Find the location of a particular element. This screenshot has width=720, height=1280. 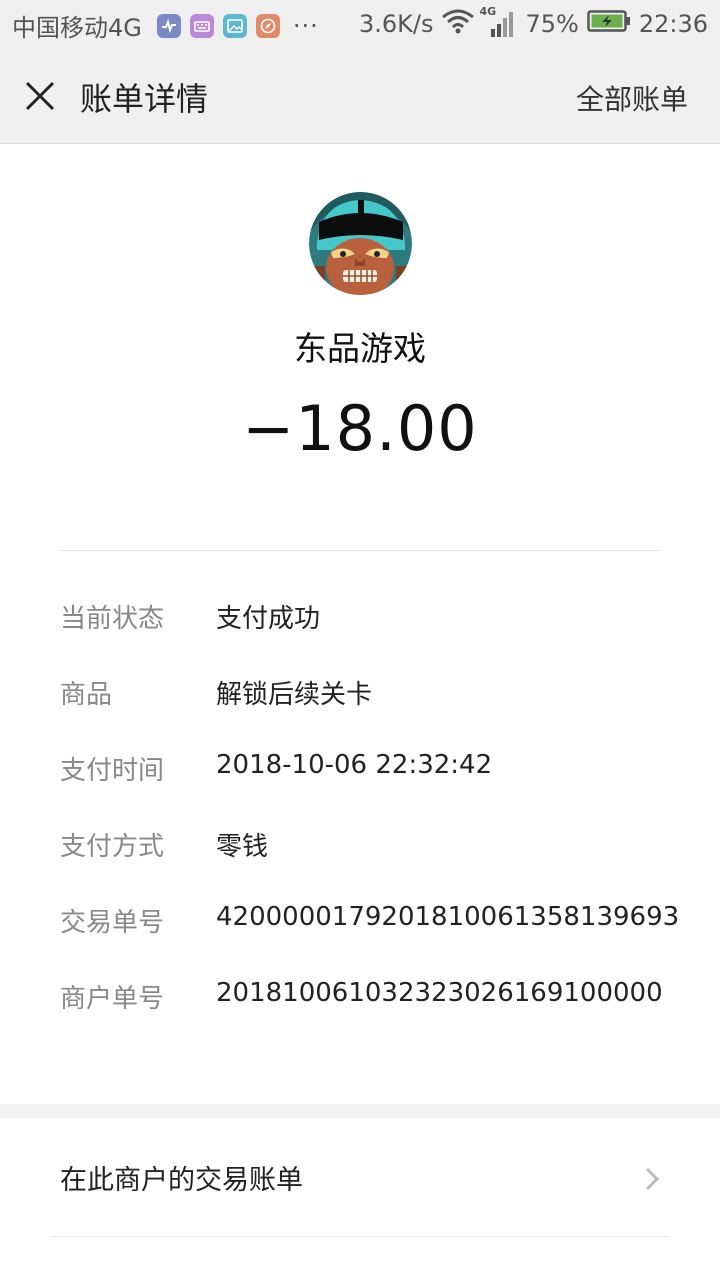

status-bar: 中国移动4G ··· 3.6K/s 4G 75% 22:36 is located at coordinates (360, 25).